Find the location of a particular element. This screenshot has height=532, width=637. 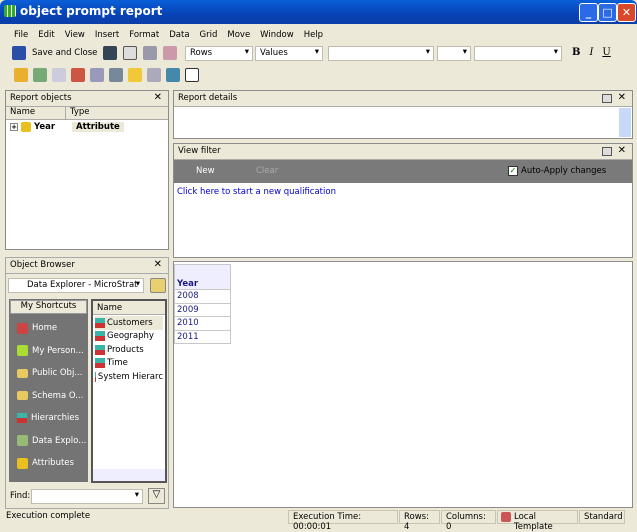

grid-cell: 2009 is located at coordinates (202, 309).